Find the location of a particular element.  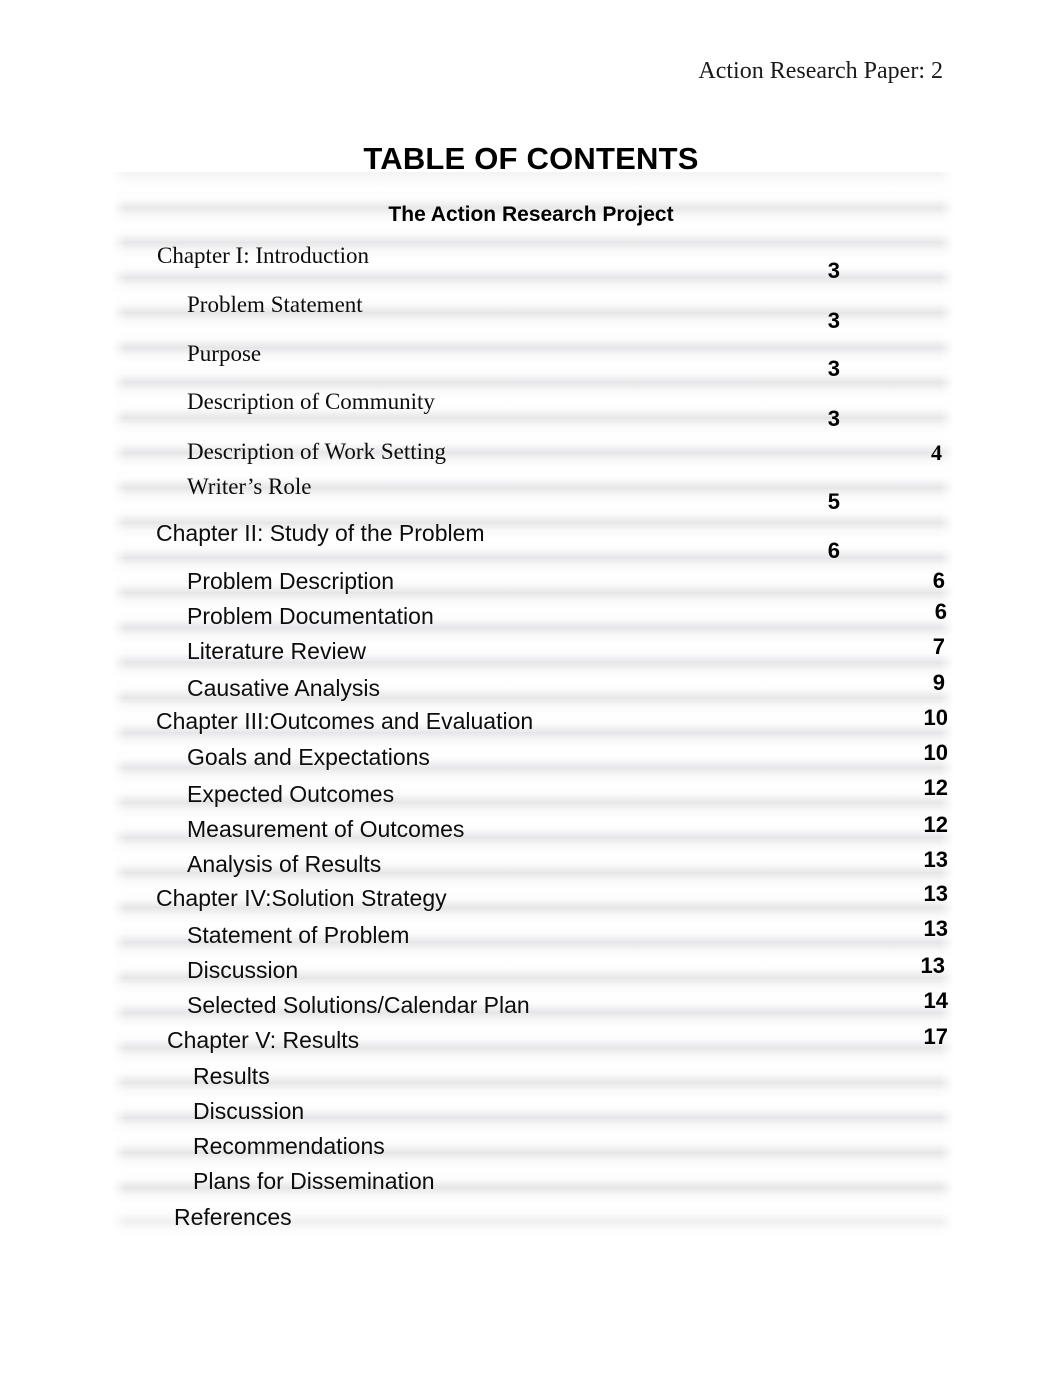

toc-entry-label: Chapter III:Outcomes and Evaluation is located at coordinates (344, 721).